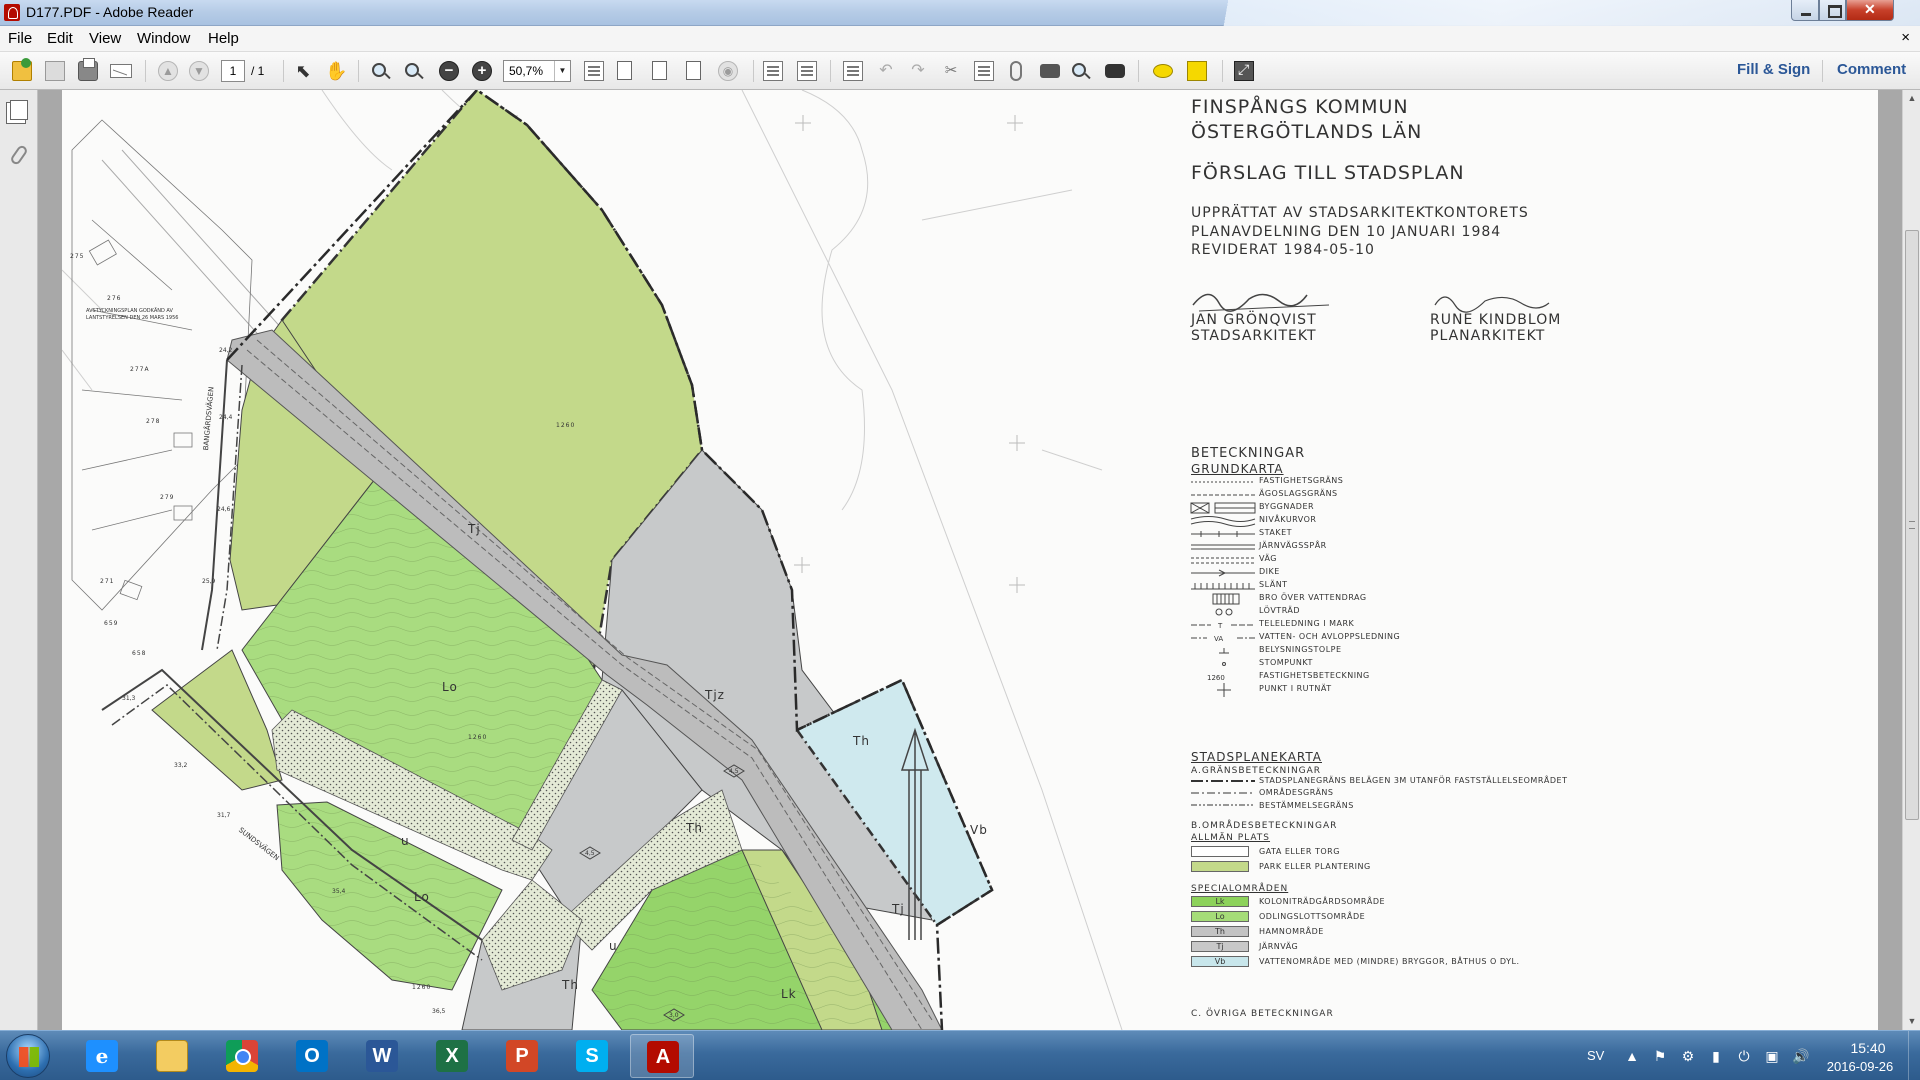 The image size is (1920, 1080). I want to click on taskbar-skype: S, so click(592, 1056).